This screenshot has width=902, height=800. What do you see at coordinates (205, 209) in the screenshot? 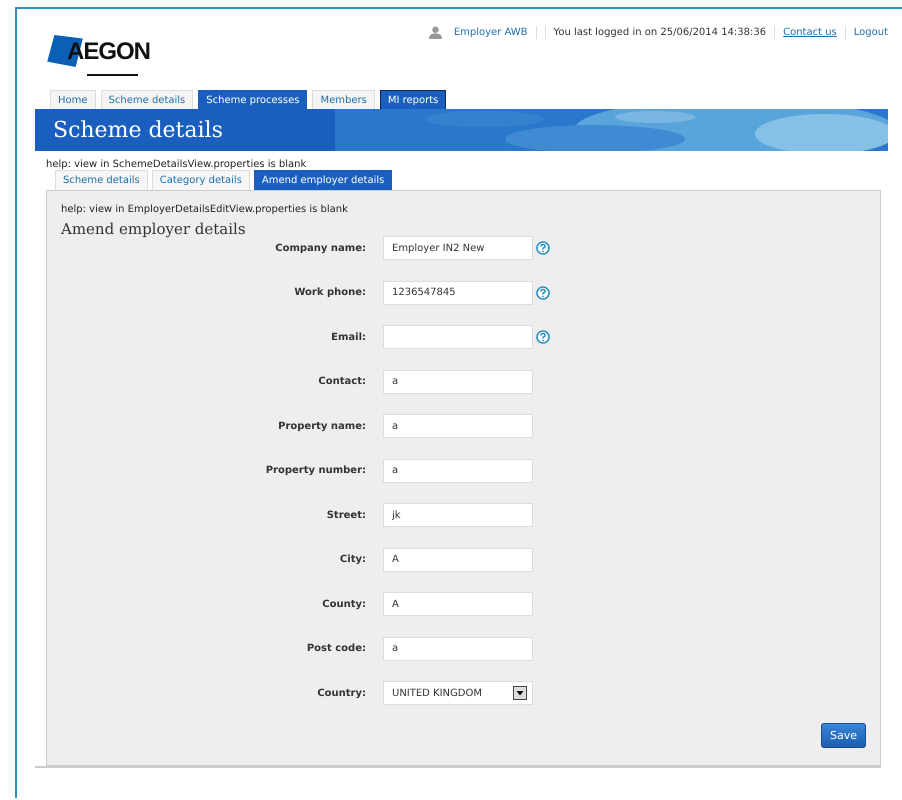
I see `help-text: help: view in EmployerDetailsEditView.properties is blank` at bounding box center [205, 209].